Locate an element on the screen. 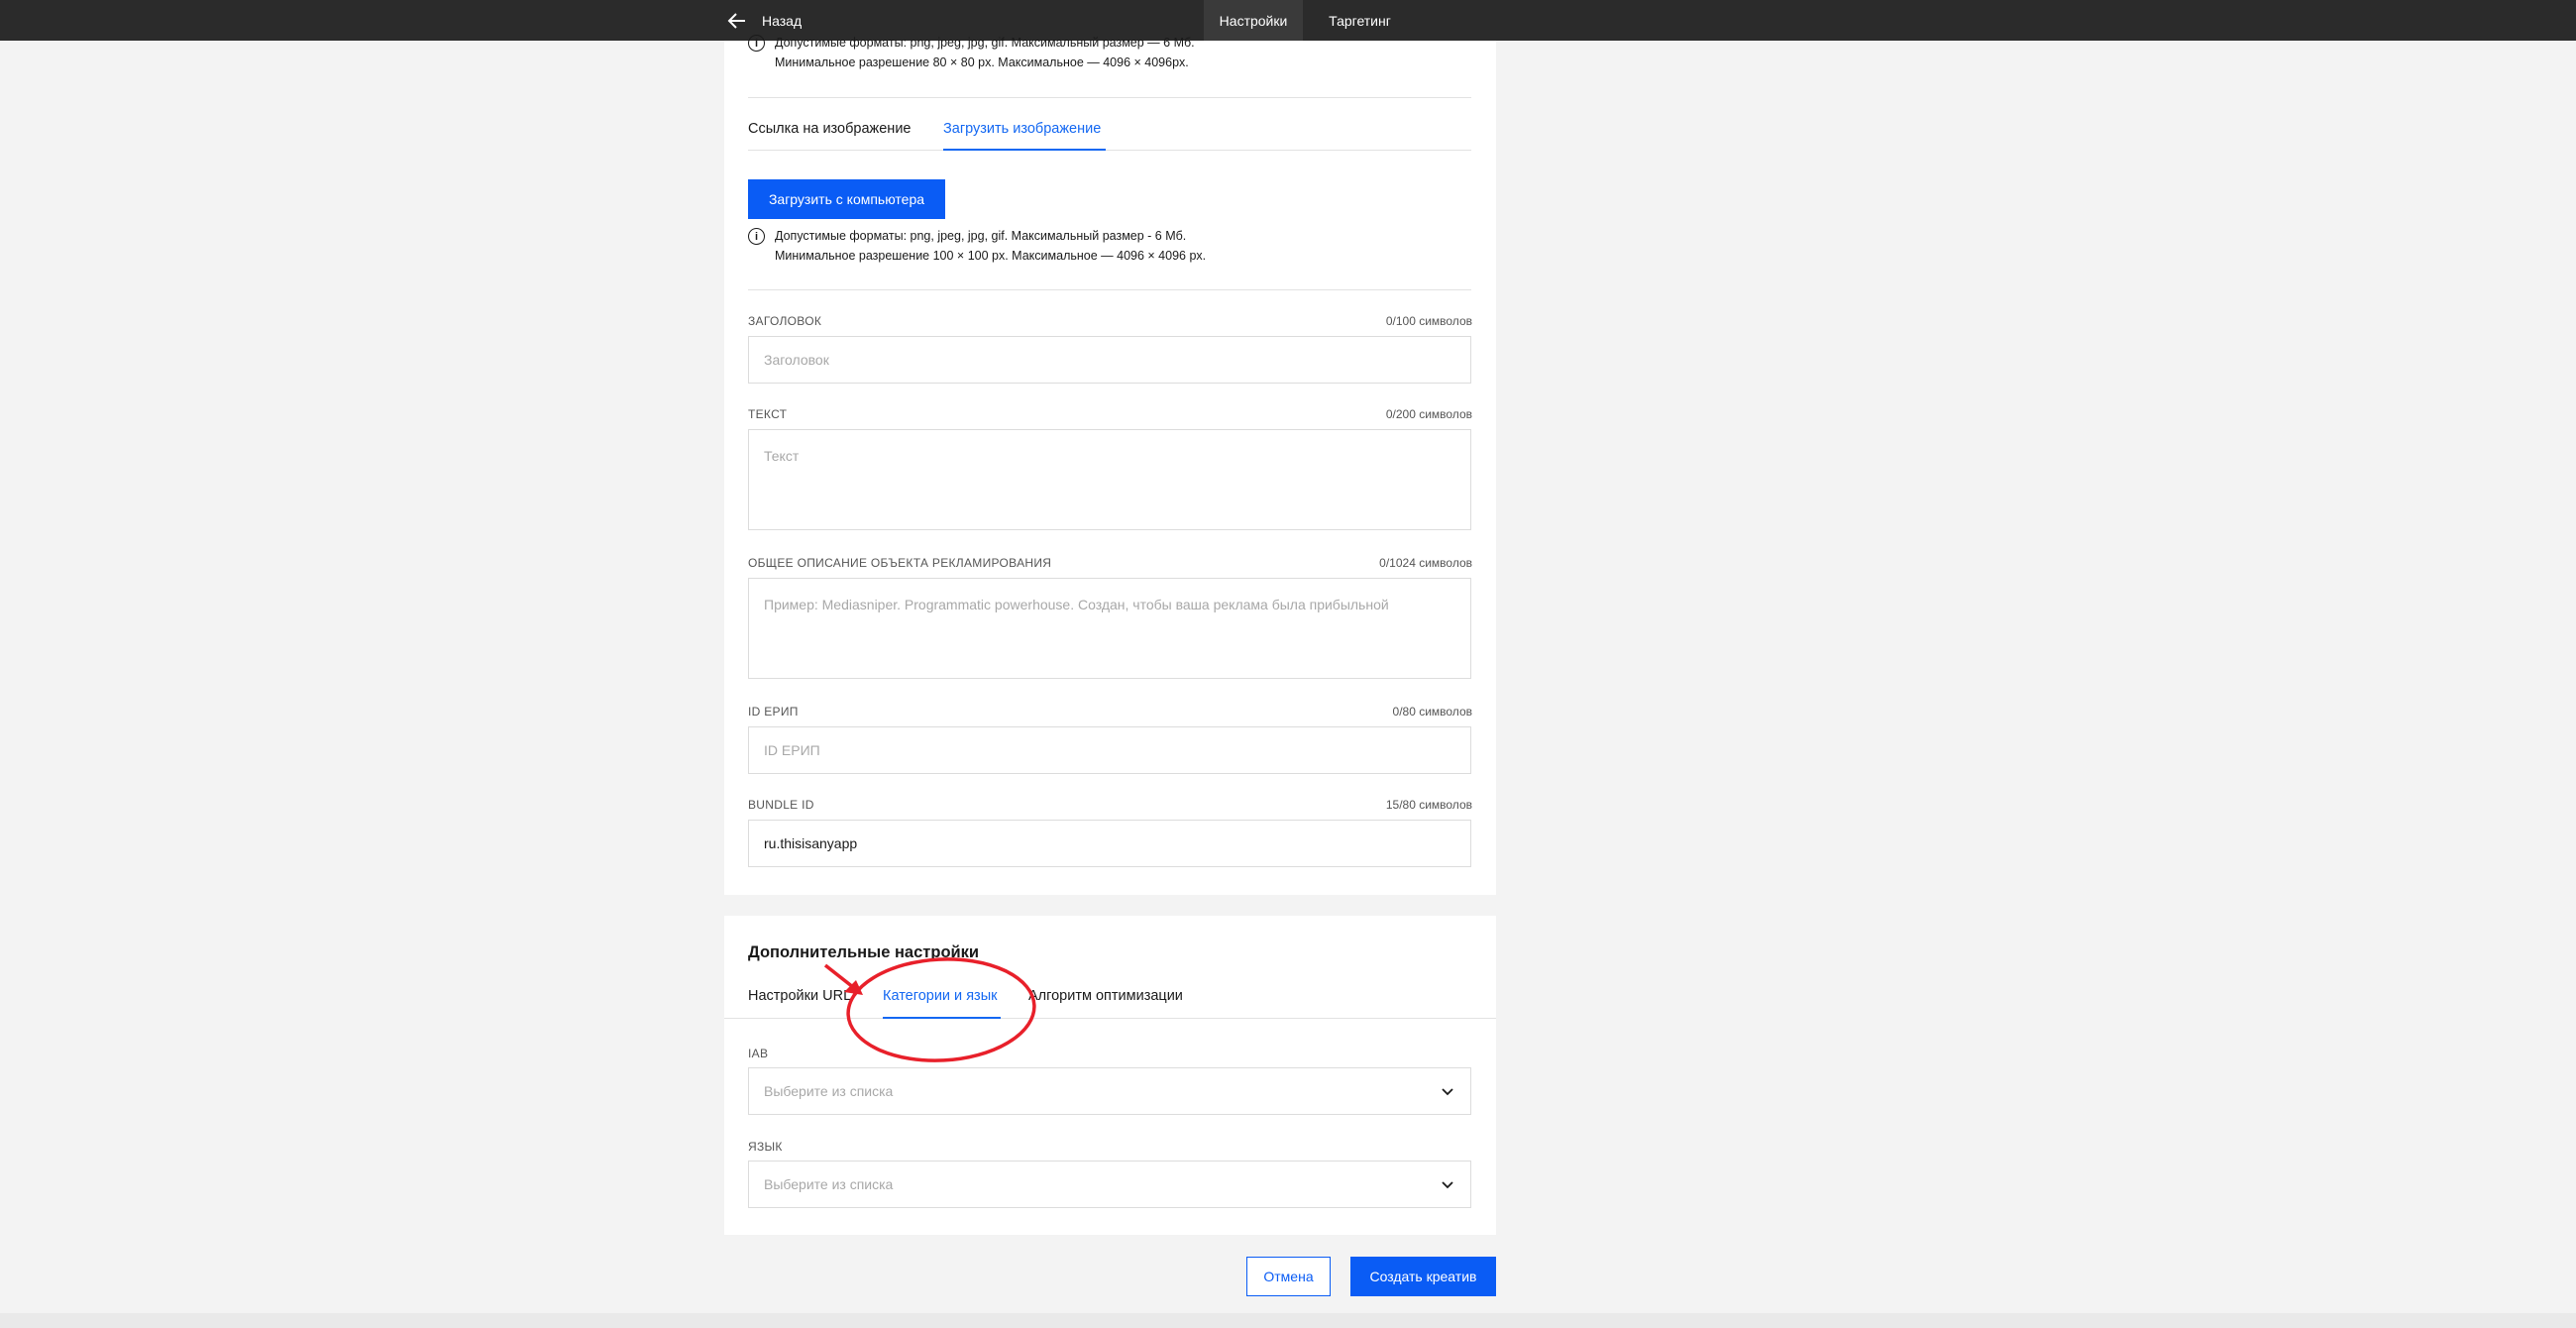 This screenshot has height=1328, width=2576. iab-select-placeholder: Выберите из списка is located at coordinates (829, 1091).